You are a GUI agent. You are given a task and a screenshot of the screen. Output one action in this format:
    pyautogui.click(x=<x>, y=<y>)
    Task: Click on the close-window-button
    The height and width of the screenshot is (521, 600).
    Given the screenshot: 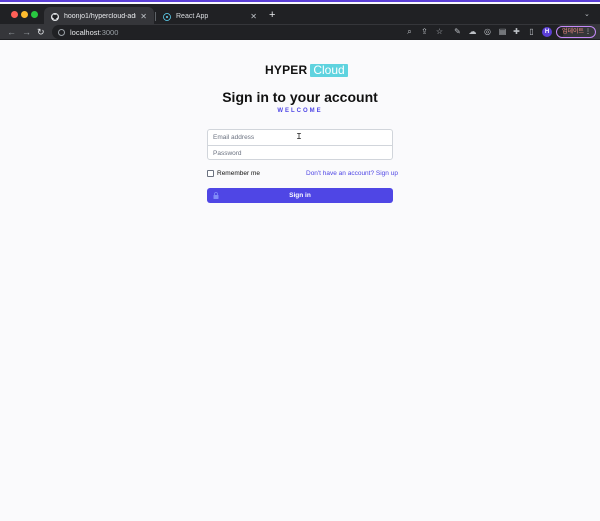 What is the action you would take?
    pyautogui.click(x=14, y=14)
    